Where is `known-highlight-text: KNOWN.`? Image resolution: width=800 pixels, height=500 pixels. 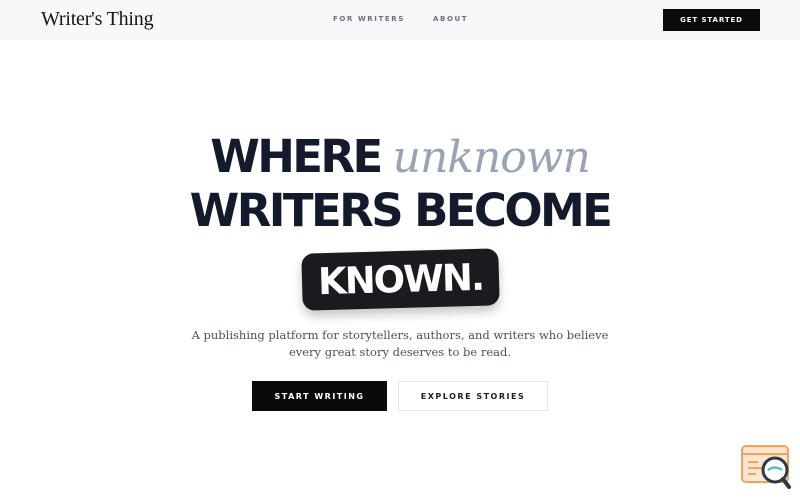
known-highlight-text: KNOWN. is located at coordinates (400, 279).